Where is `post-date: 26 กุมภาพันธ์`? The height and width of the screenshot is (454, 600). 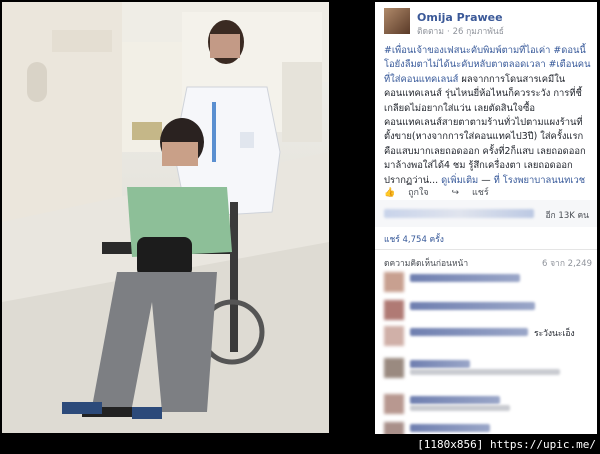 post-date: 26 กุมภาพันธ์ is located at coordinates (478, 32).